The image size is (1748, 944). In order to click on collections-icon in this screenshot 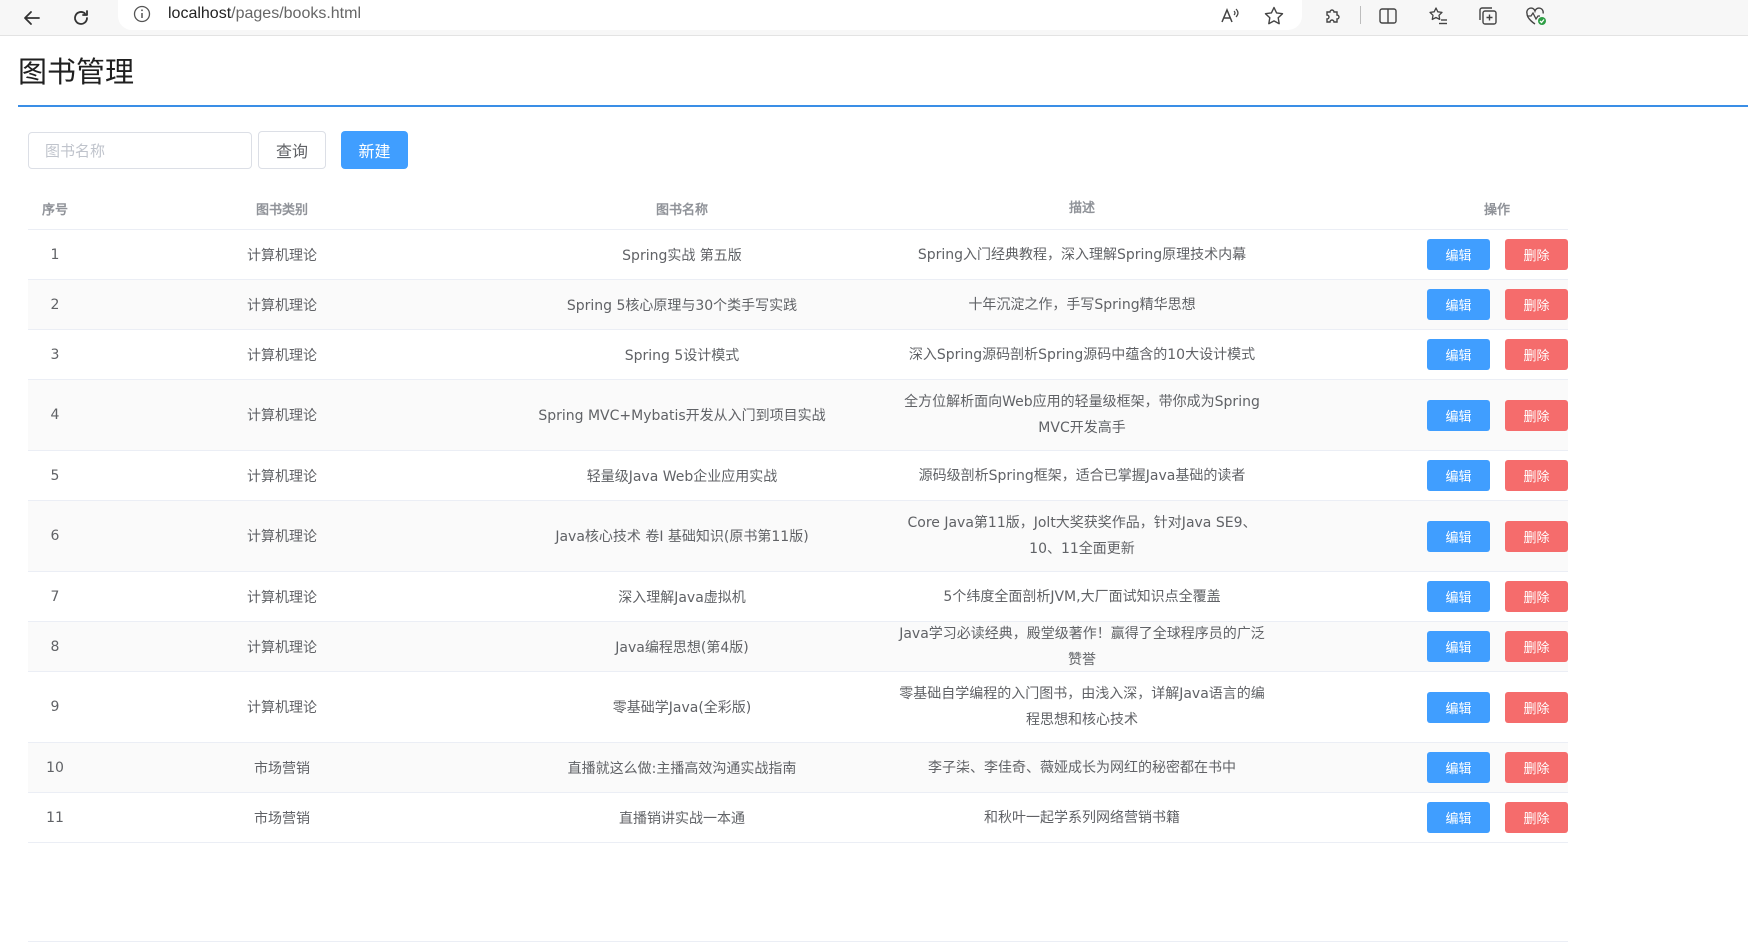, I will do `click(1488, 16)`.